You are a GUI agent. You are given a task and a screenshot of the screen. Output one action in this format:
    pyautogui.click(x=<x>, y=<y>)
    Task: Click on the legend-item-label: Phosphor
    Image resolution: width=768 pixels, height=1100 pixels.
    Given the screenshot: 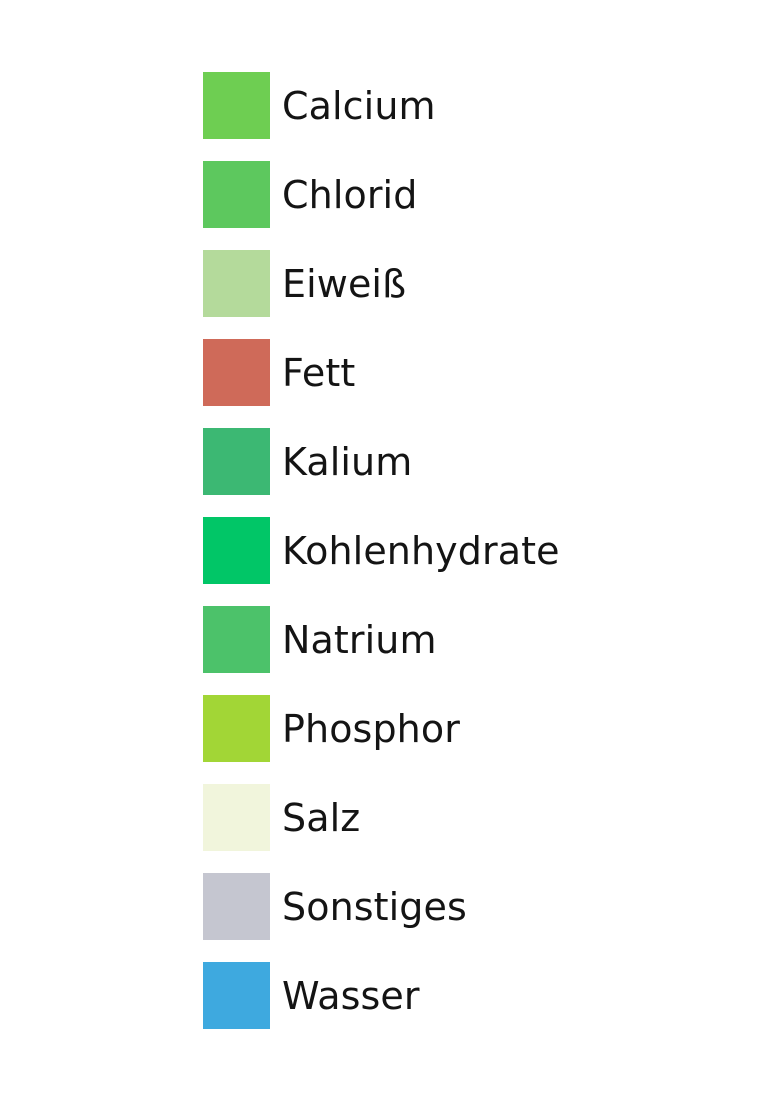 What is the action you would take?
    pyautogui.click(x=371, y=729)
    